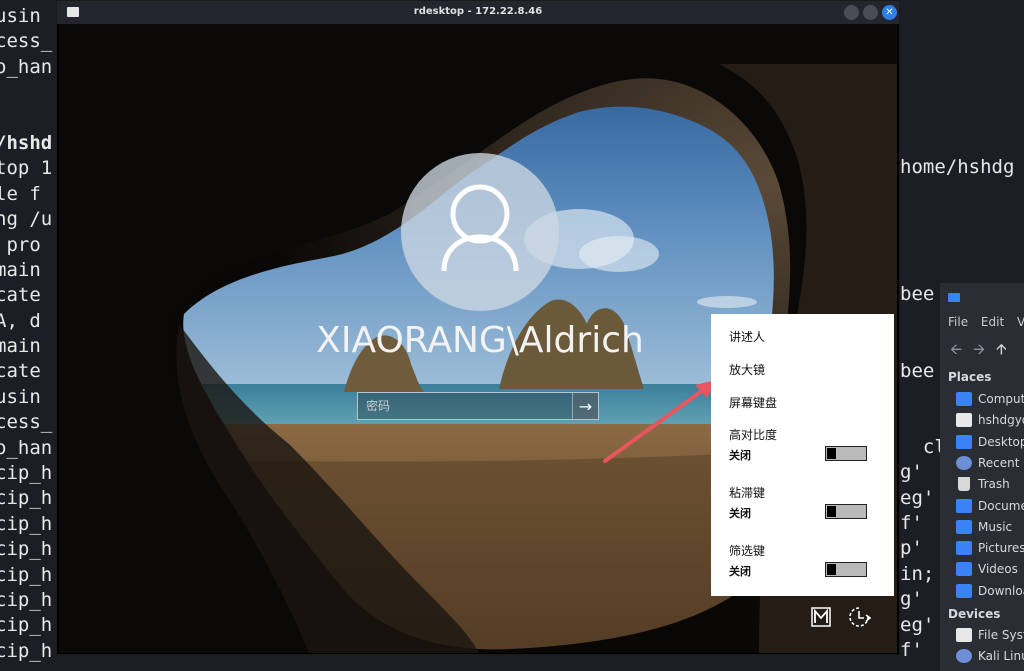 Image resolution: width=1024 pixels, height=671 pixels. Describe the element at coordinates (846, 453) in the screenshot. I see `high-contrast-toggle` at that location.